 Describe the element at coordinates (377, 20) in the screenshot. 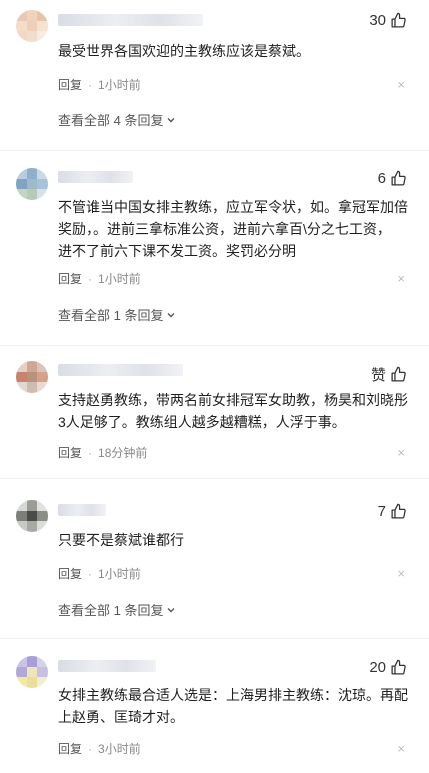

I see `like-count: 30` at that location.